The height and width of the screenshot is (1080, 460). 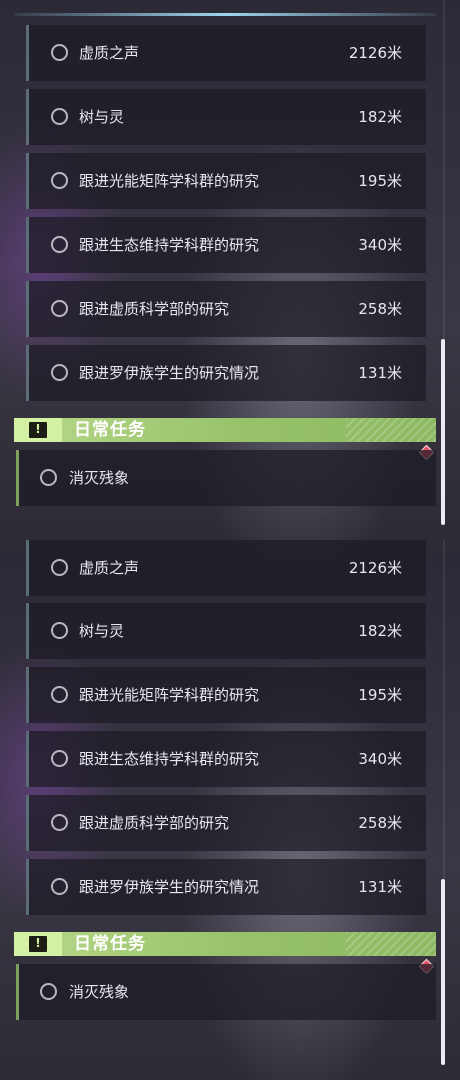 What do you see at coordinates (225, 14) in the screenshot?
I see `panel-top-divider` at bounding box center [225, 14].